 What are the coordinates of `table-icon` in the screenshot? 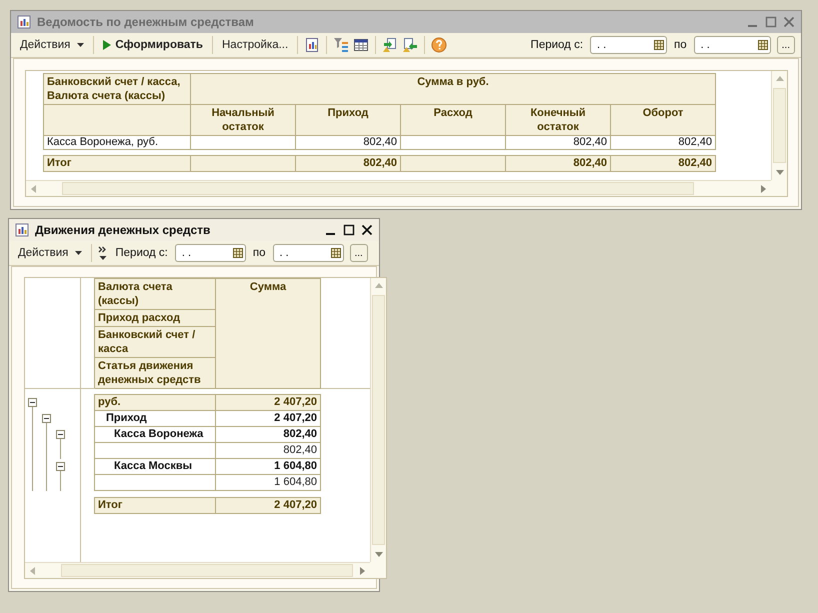 It's located at (361, 45).